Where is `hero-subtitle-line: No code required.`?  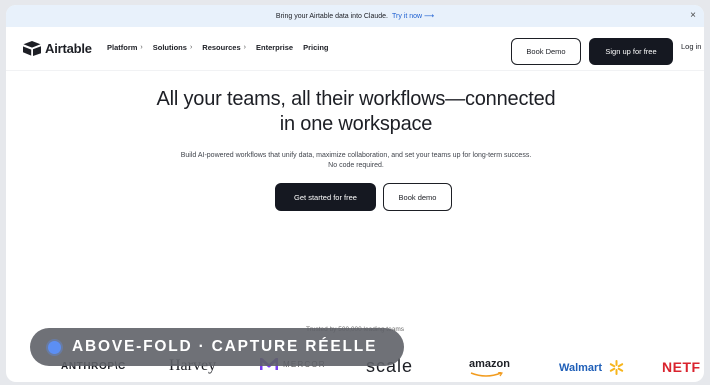 hero-subtitle-line: No code required. is located at coordinates (356, 165).